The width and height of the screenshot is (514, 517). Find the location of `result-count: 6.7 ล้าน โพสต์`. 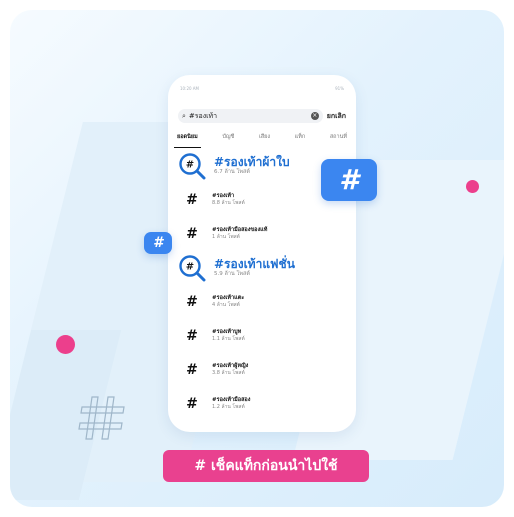

result-count: 6.7 ล้าน โพสต์ is located at coordinates (232, 172).